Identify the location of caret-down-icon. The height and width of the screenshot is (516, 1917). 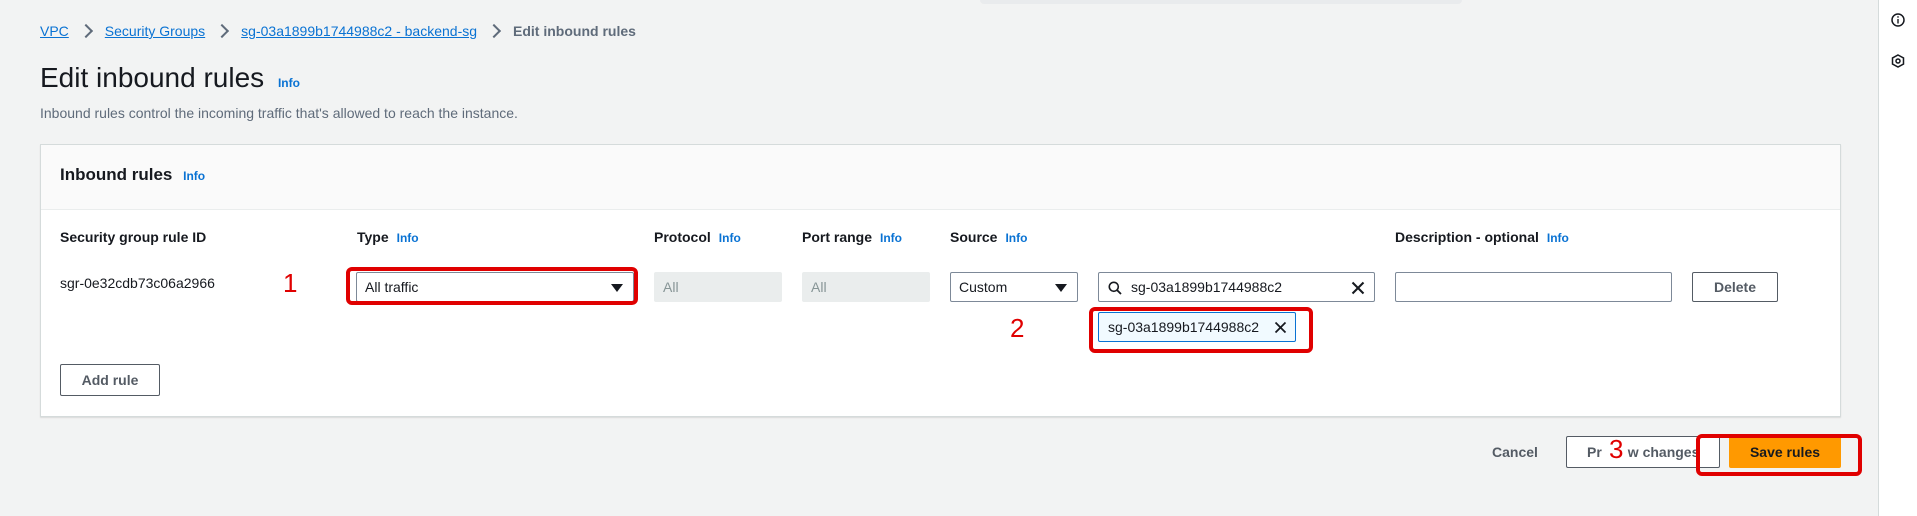
(1061, 288).